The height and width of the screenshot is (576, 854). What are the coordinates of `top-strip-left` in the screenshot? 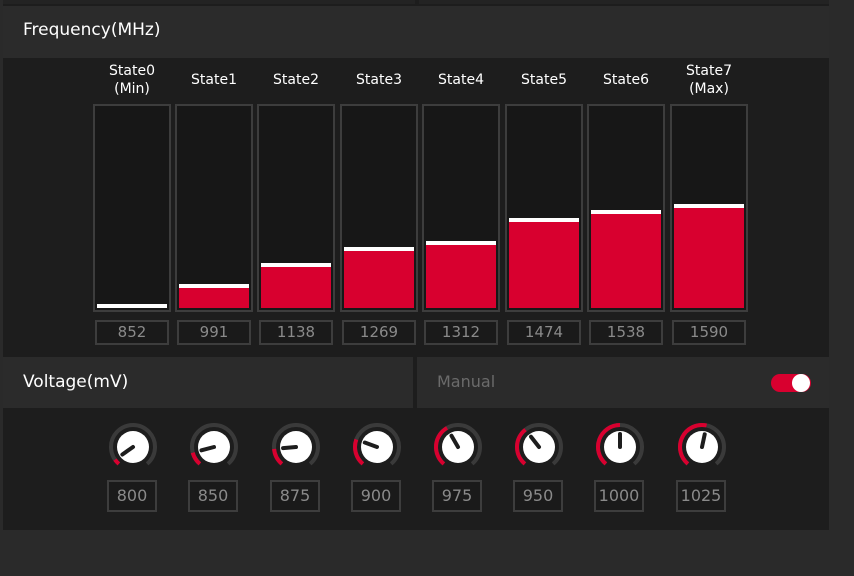 It's located at (209, 2).